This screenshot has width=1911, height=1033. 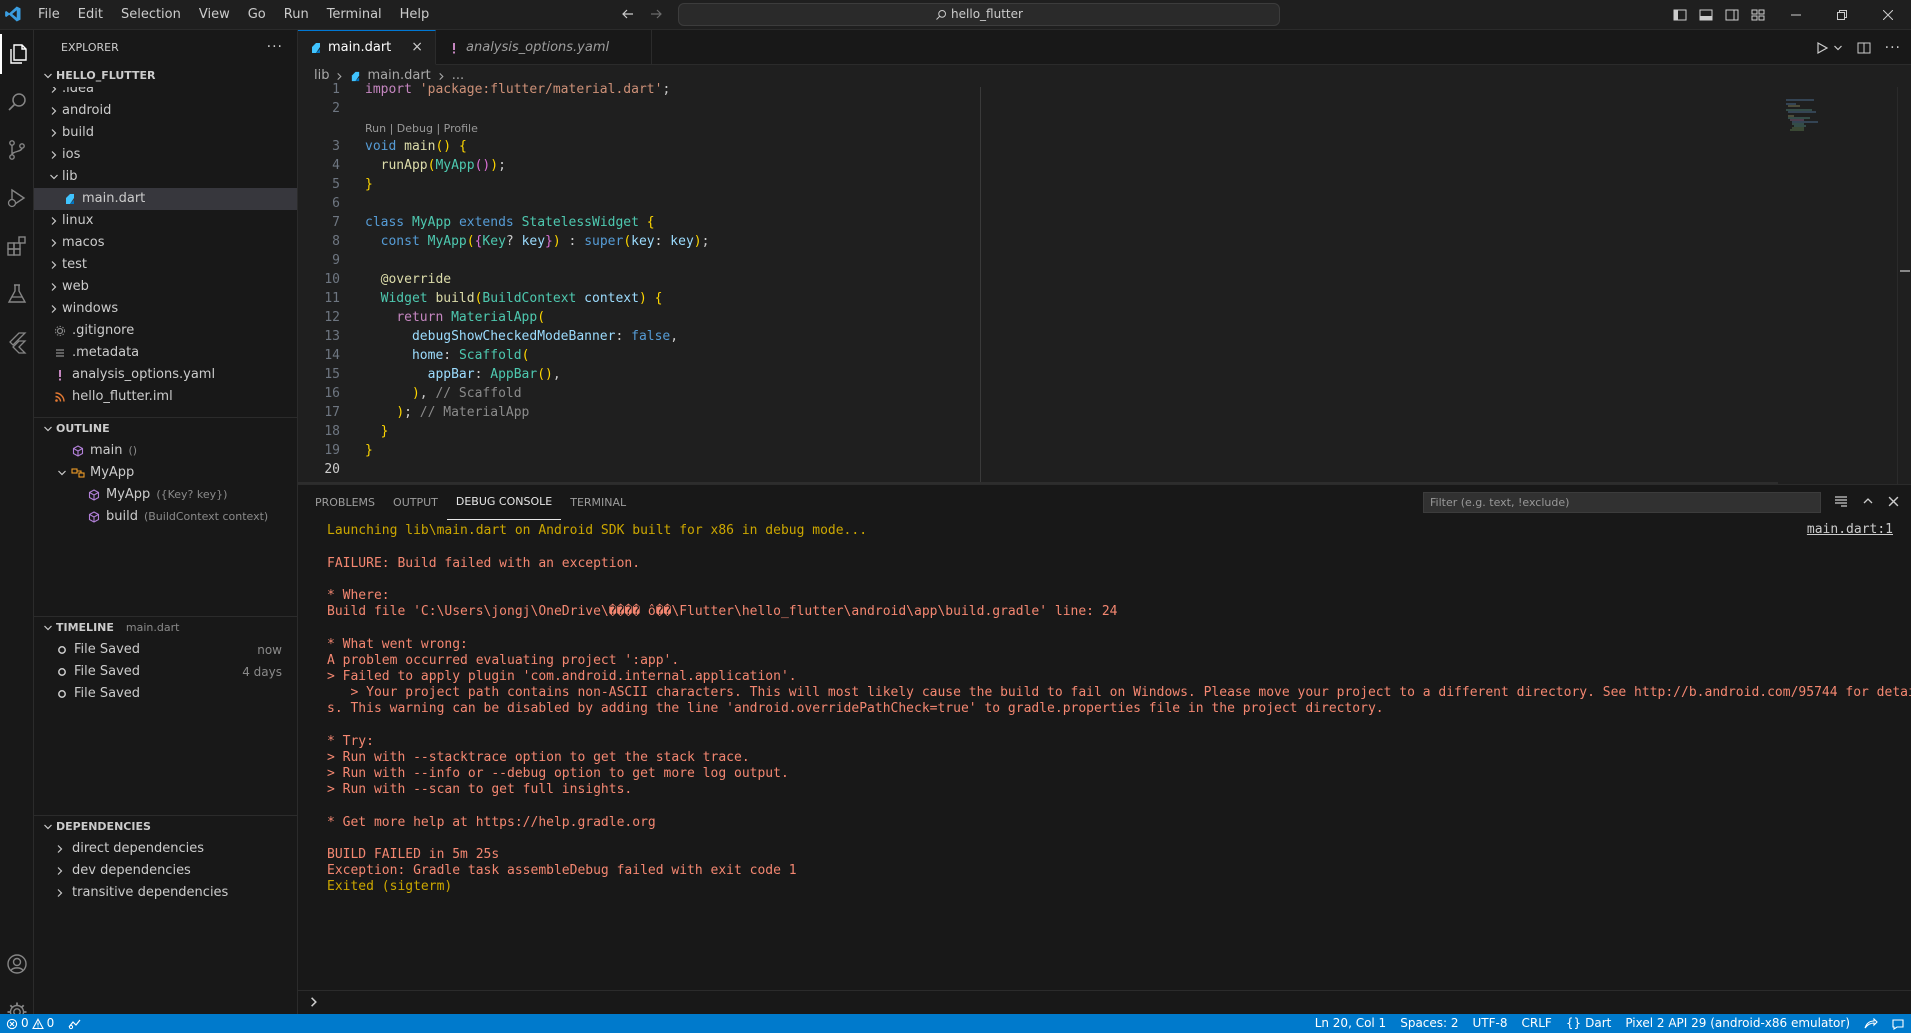 What do you see at coordinates (1850, 529) in the screenshot?
I see `console-source-link: main.dart:1` at bounding box center [1850, 529].